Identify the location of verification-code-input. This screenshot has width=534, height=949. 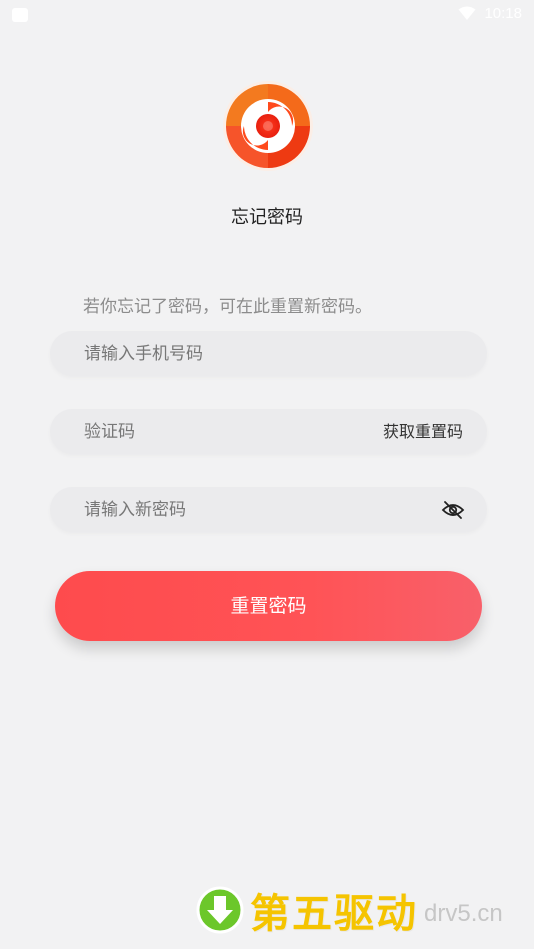
(224, 431).